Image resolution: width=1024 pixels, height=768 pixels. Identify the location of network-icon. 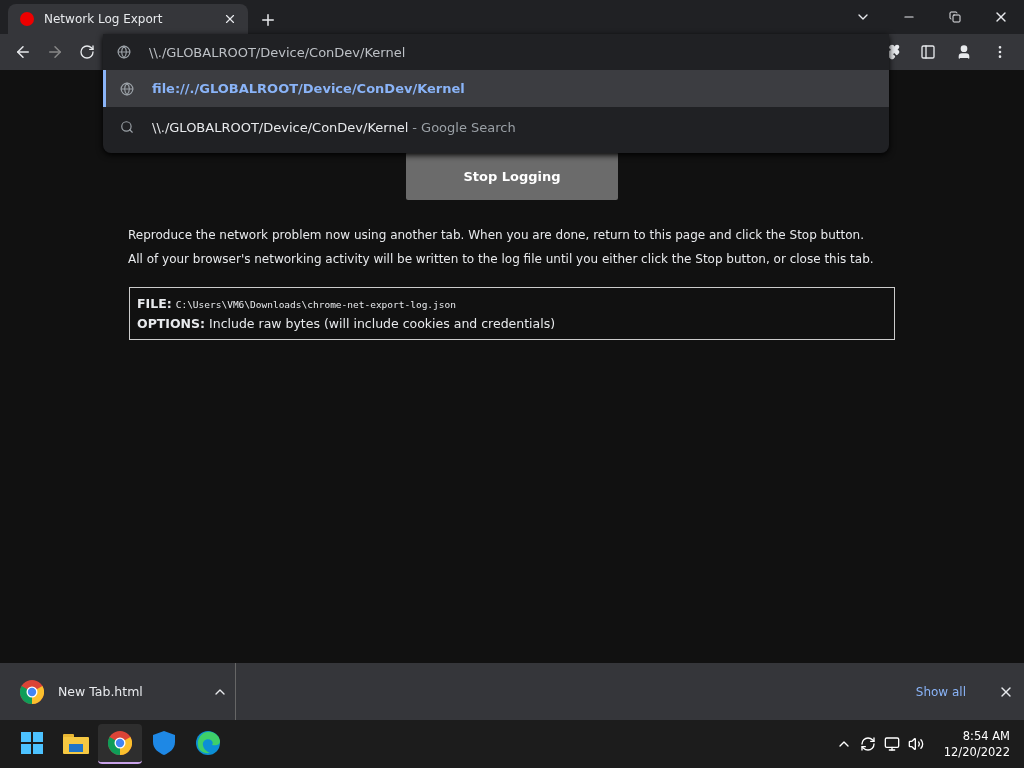
(891, 744).